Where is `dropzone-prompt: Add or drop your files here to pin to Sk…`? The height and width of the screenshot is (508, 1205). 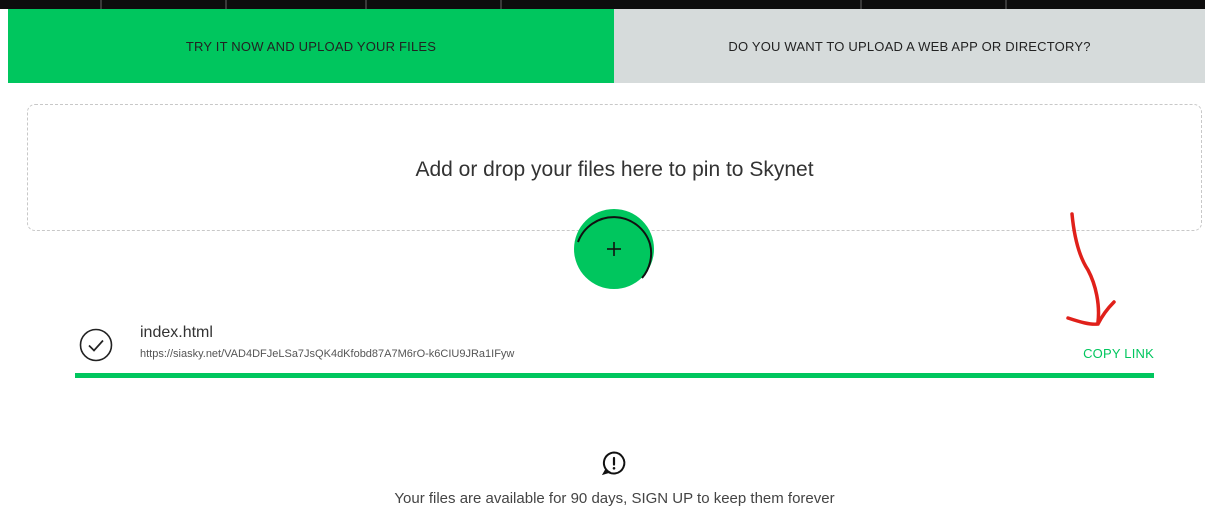
dropzone-prompt: Add or drop your files here to pin to Sk… is located at coordinates (614, 169).